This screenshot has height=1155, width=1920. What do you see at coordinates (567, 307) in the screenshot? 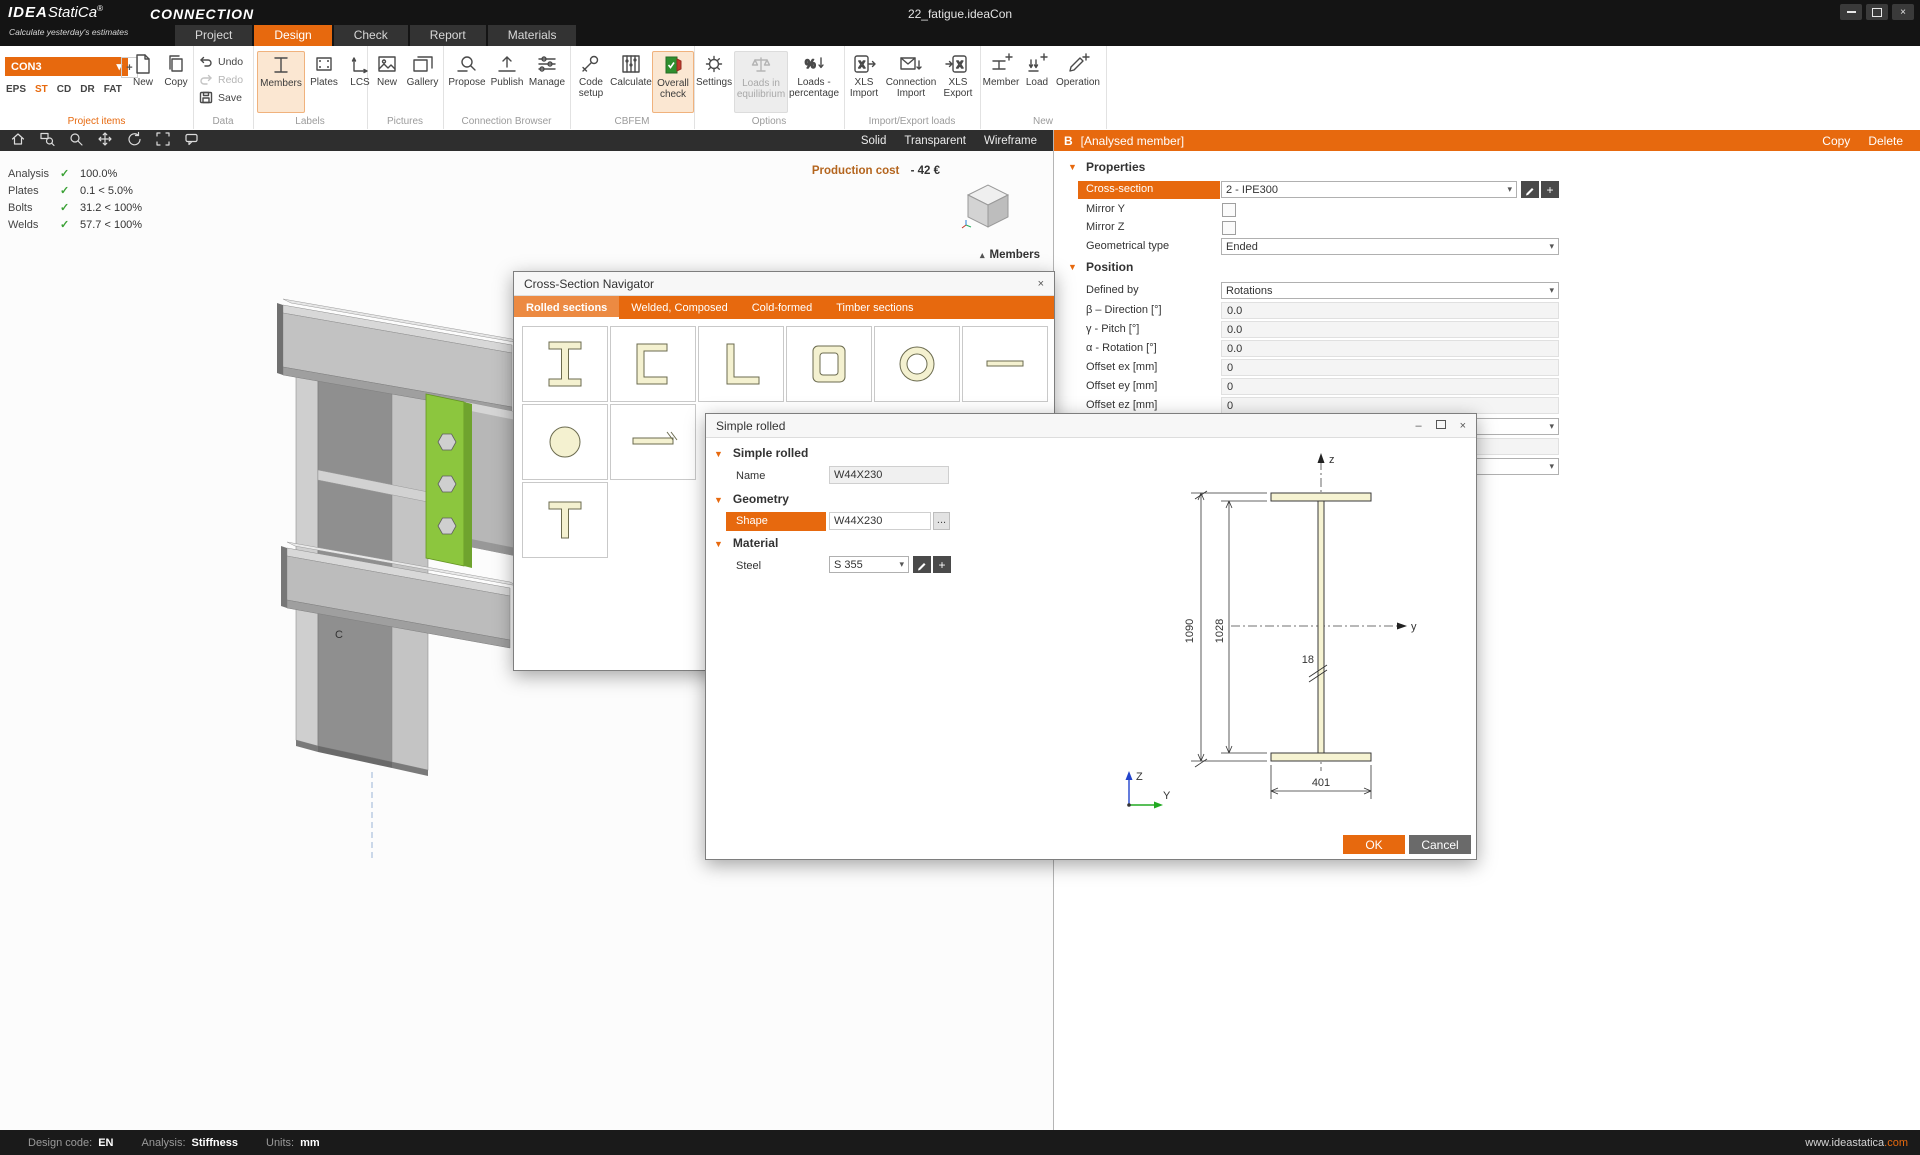
I see `tab-rolled-sections: Rolled sections` at bounding box center [567, 307].